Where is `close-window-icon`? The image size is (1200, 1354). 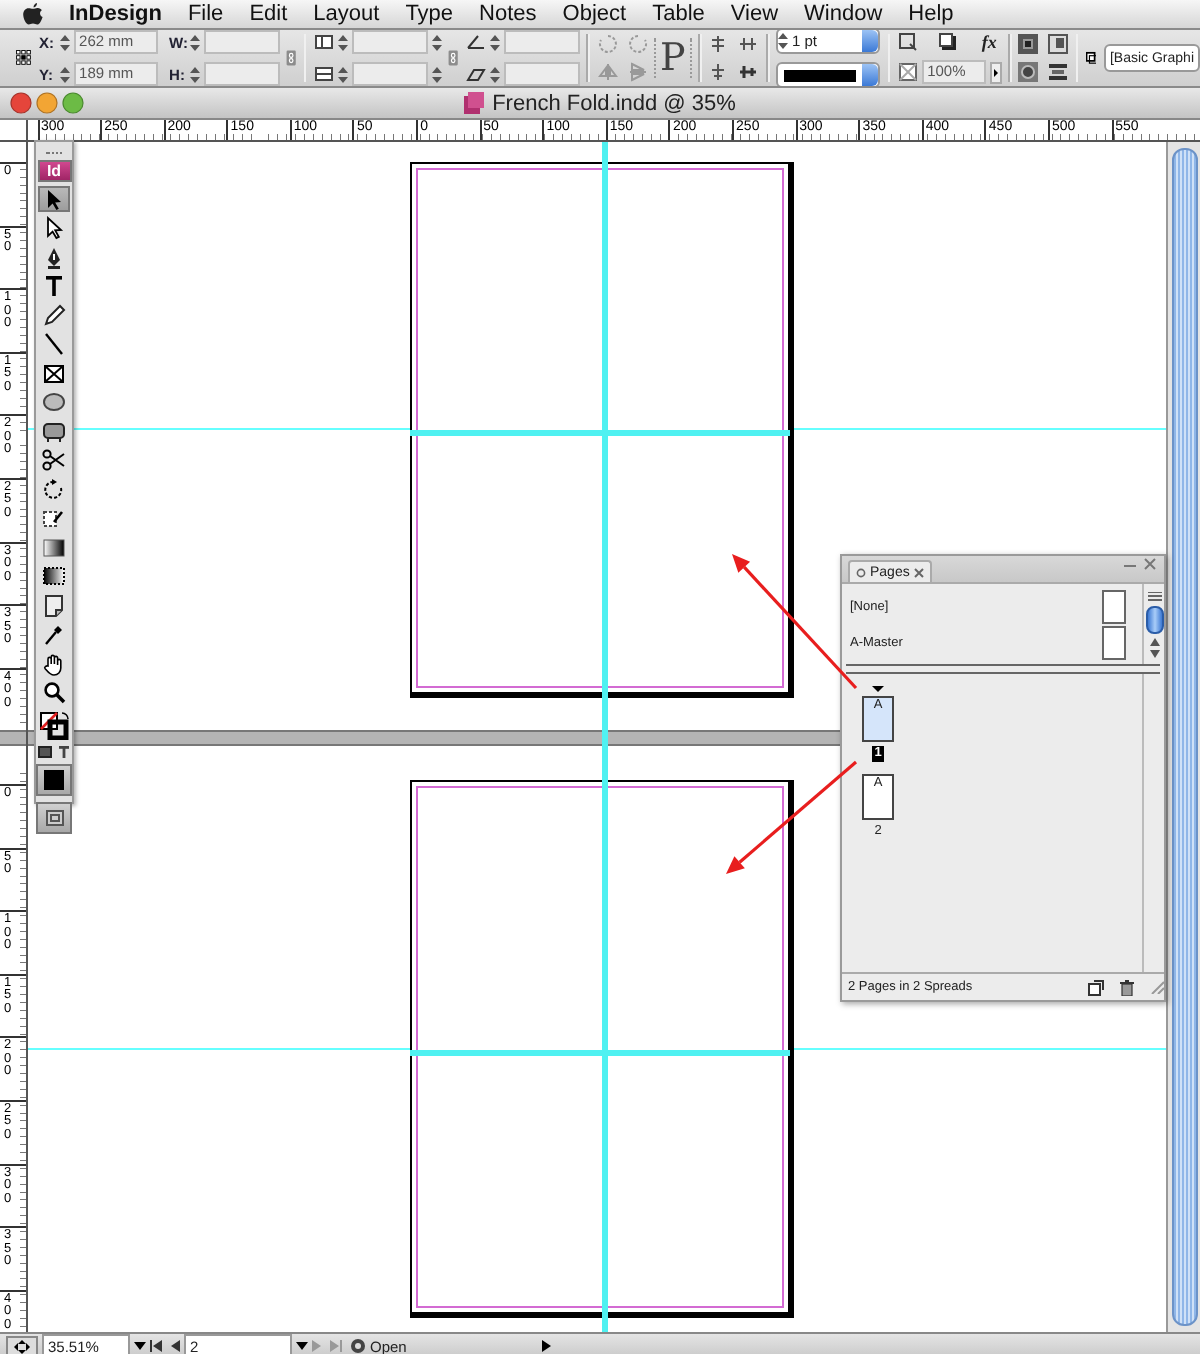 close-window-icon is located at coordinates (21, 103).